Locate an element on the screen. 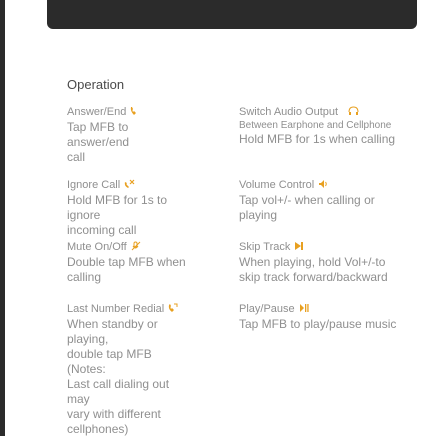 The image size is (426, 437). mute-desc: Double tap MFB when calling is located at coordinates (126, 269).